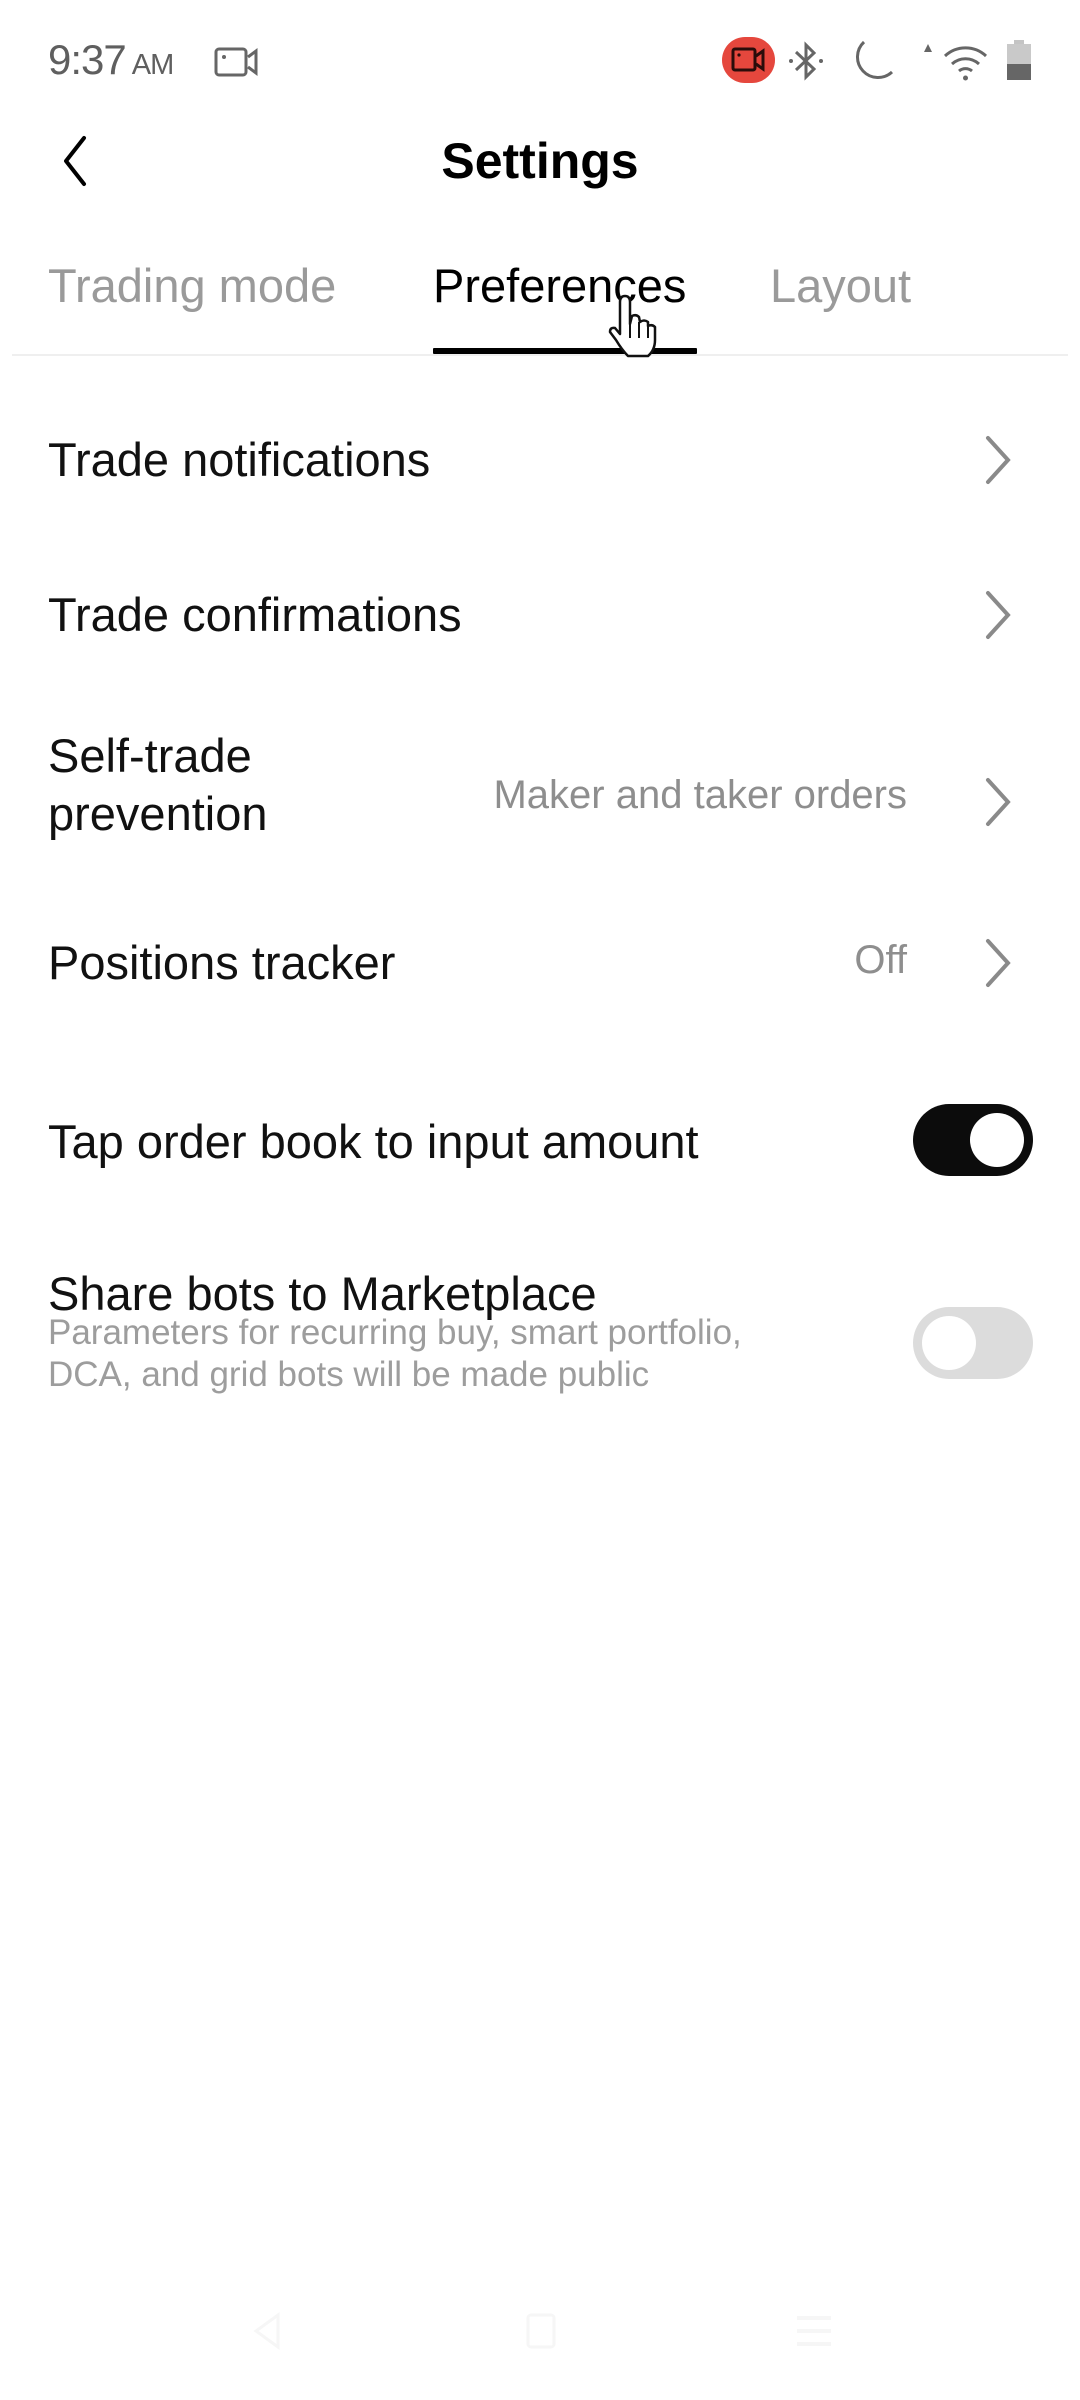 Image resolution: width=1080 pixels, height=2400 pixels. Describe the element at coordinates (814, 2331) in the screenshot. I see `recents-nav-icon` at that location.